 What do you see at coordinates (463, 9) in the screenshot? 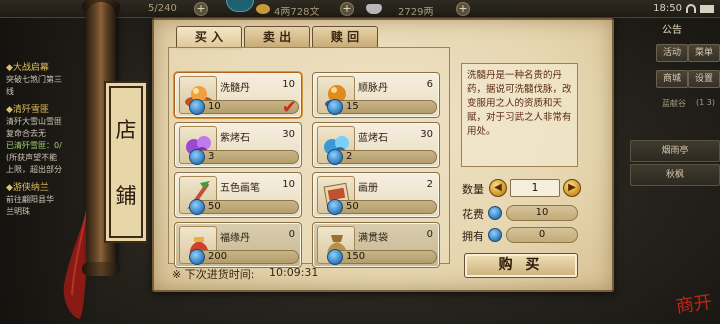
I see `add-silver-button: +` at bounding box center [463, 9].